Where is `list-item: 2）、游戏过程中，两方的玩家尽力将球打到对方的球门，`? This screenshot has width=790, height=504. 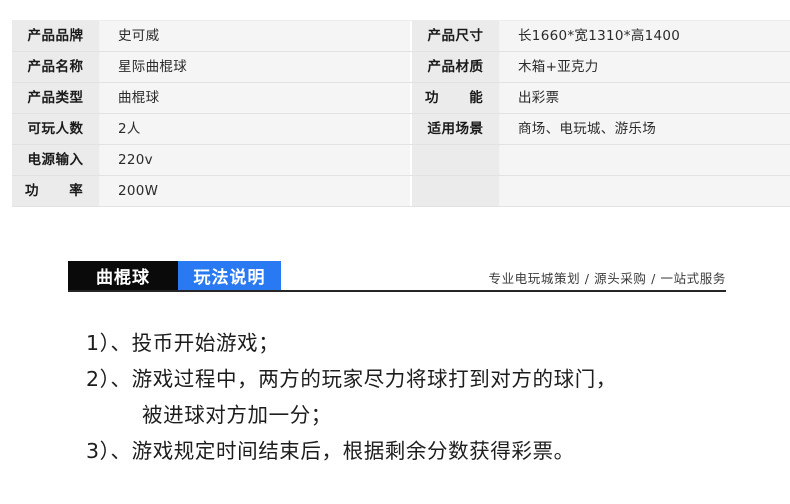 list-item: 2）、游戏过程中，两方的玩家尽力将球打到对方的球门， is located at coordinates (351, 379).